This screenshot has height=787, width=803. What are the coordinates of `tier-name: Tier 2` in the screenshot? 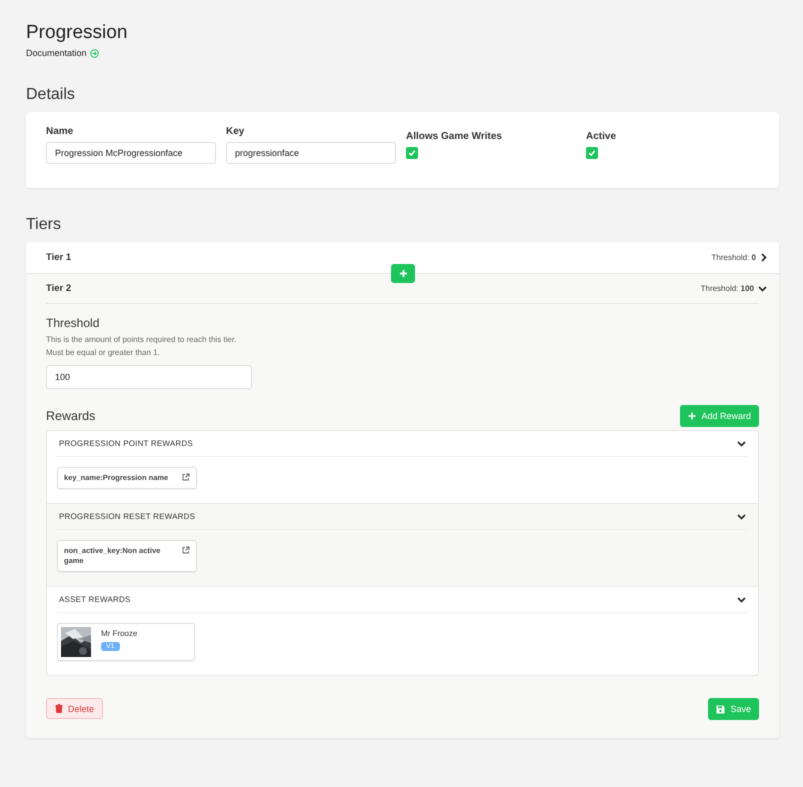 It's located at (59, 288).